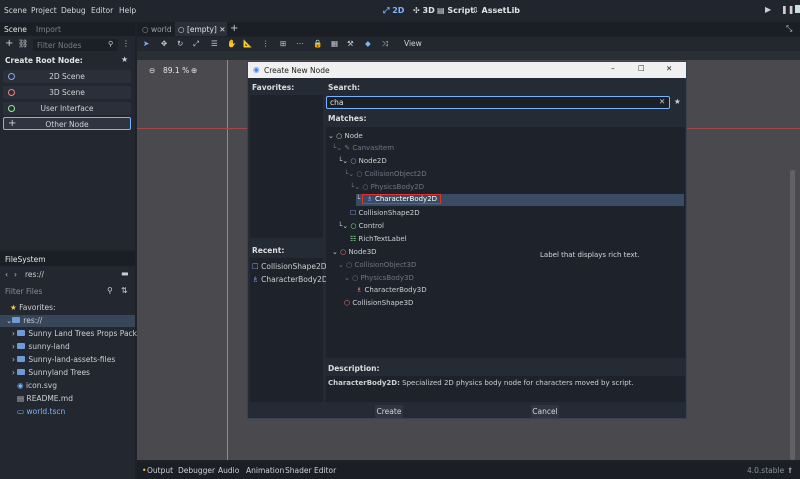 The height and width of the screenshot is (479, 800). Describe the element at coordinates (15, 29) in the screenshot. I see `tab-scene: Scene` at that location.